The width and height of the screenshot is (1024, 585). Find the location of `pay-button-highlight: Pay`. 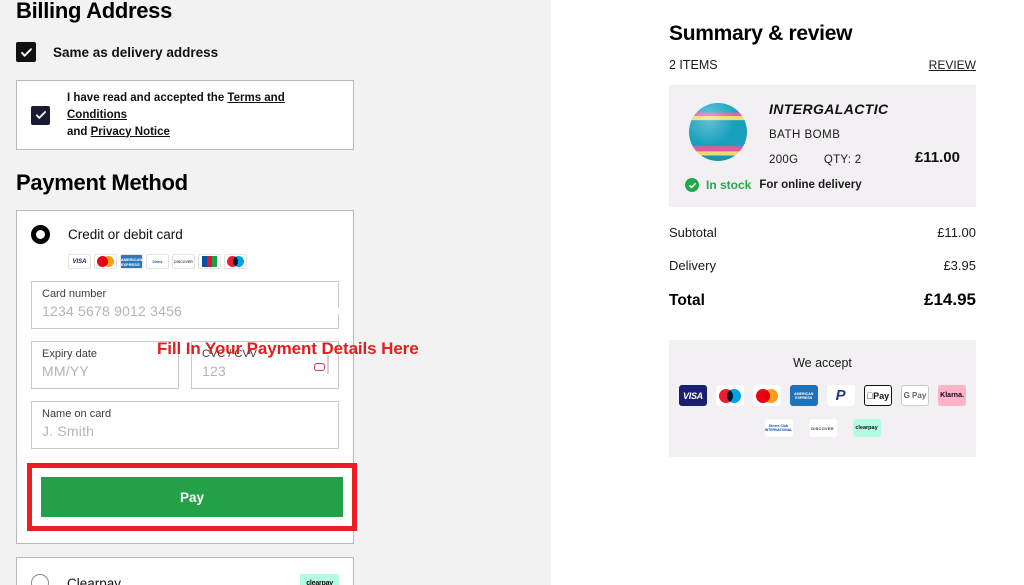

pay-button-highlight: Pay is located at coordinates (192, 497).